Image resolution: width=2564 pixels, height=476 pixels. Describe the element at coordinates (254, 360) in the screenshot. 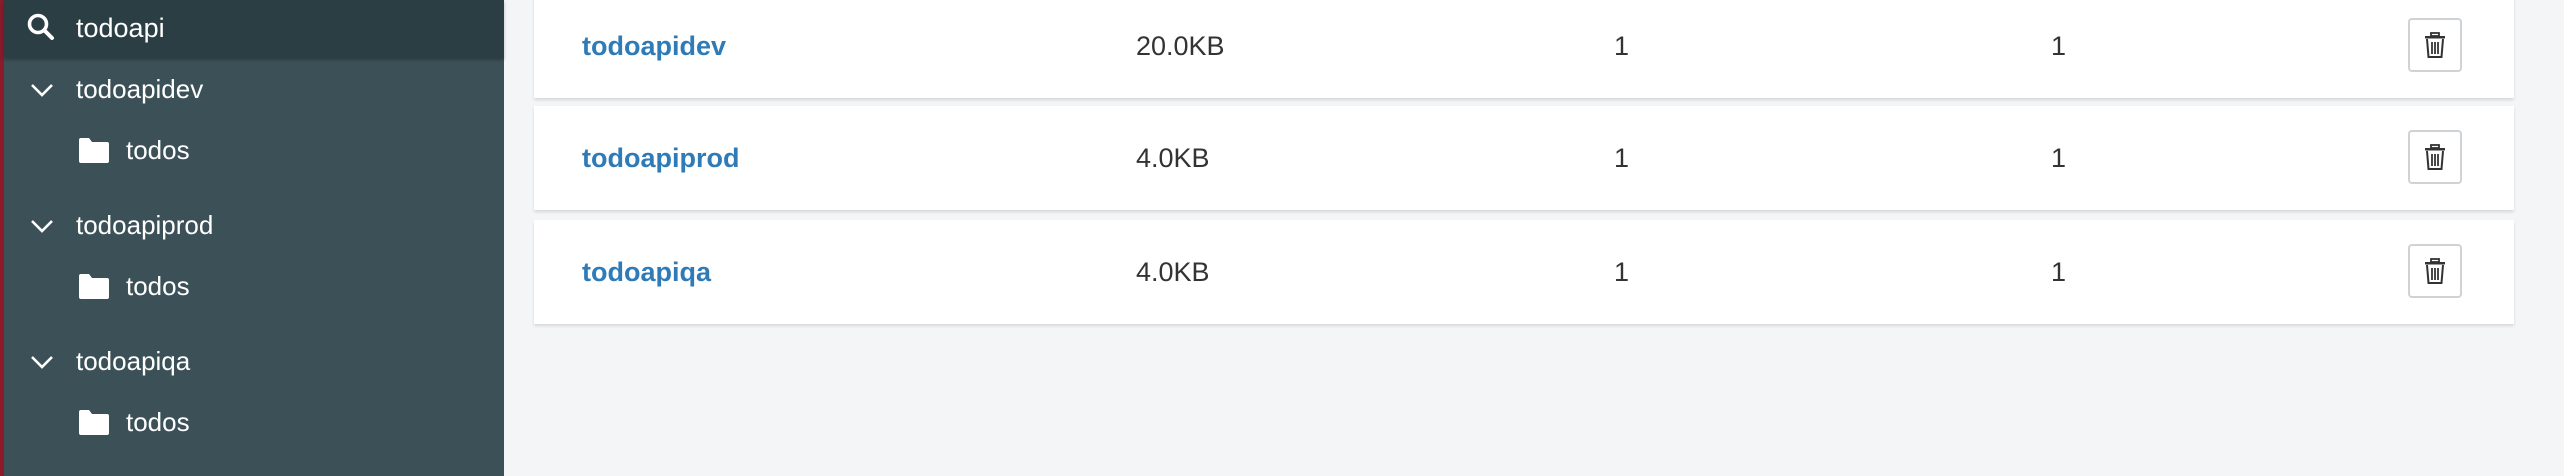

I see `sidebar-db-todoapiqa: todoapiqa` at that location.